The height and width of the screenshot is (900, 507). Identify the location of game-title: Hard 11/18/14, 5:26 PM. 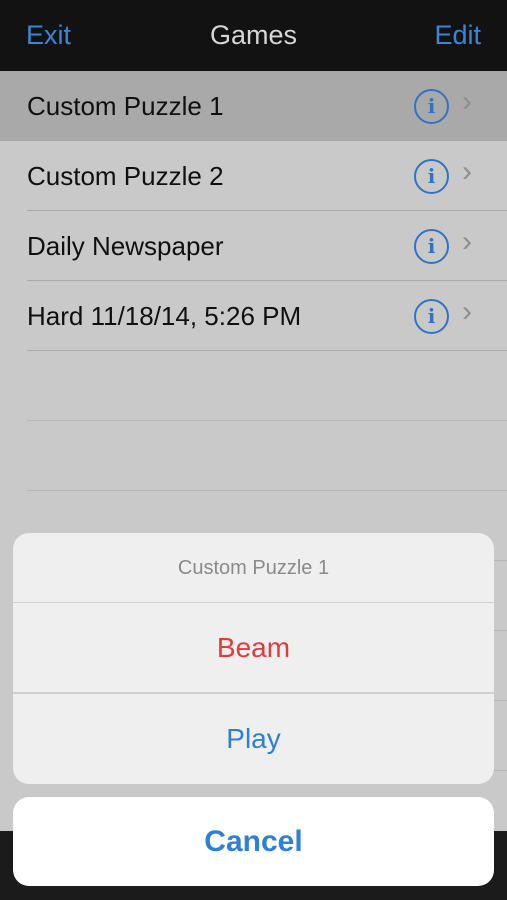
(164, 316).